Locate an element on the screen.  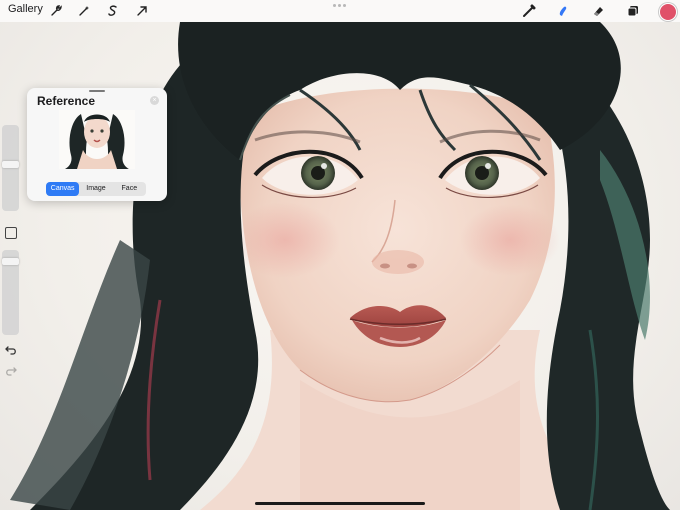
redo-icon is located at coordinates (11, 371).